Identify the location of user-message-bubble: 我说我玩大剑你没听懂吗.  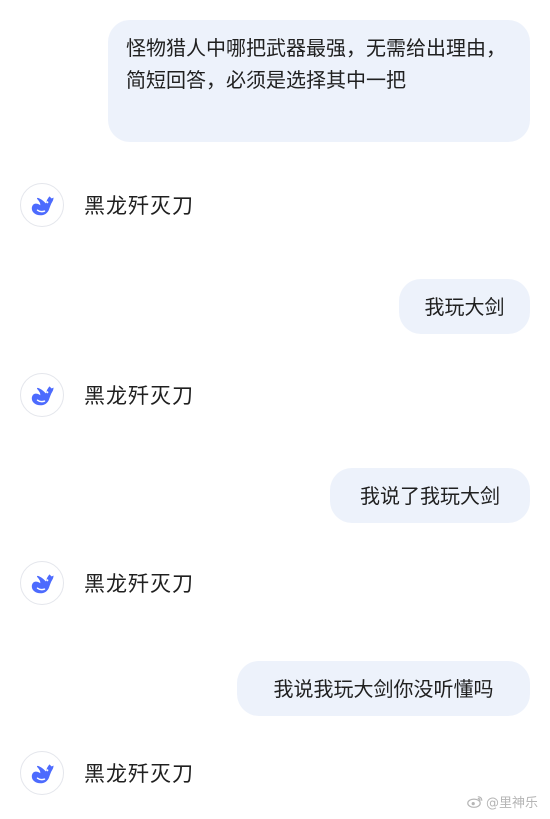
(383, 688).